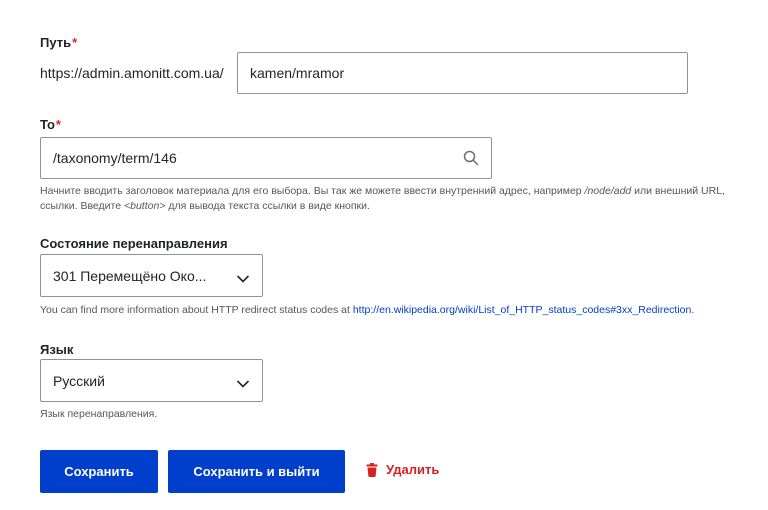  I want to click on delete-link: Удалить, so click(402, 469).